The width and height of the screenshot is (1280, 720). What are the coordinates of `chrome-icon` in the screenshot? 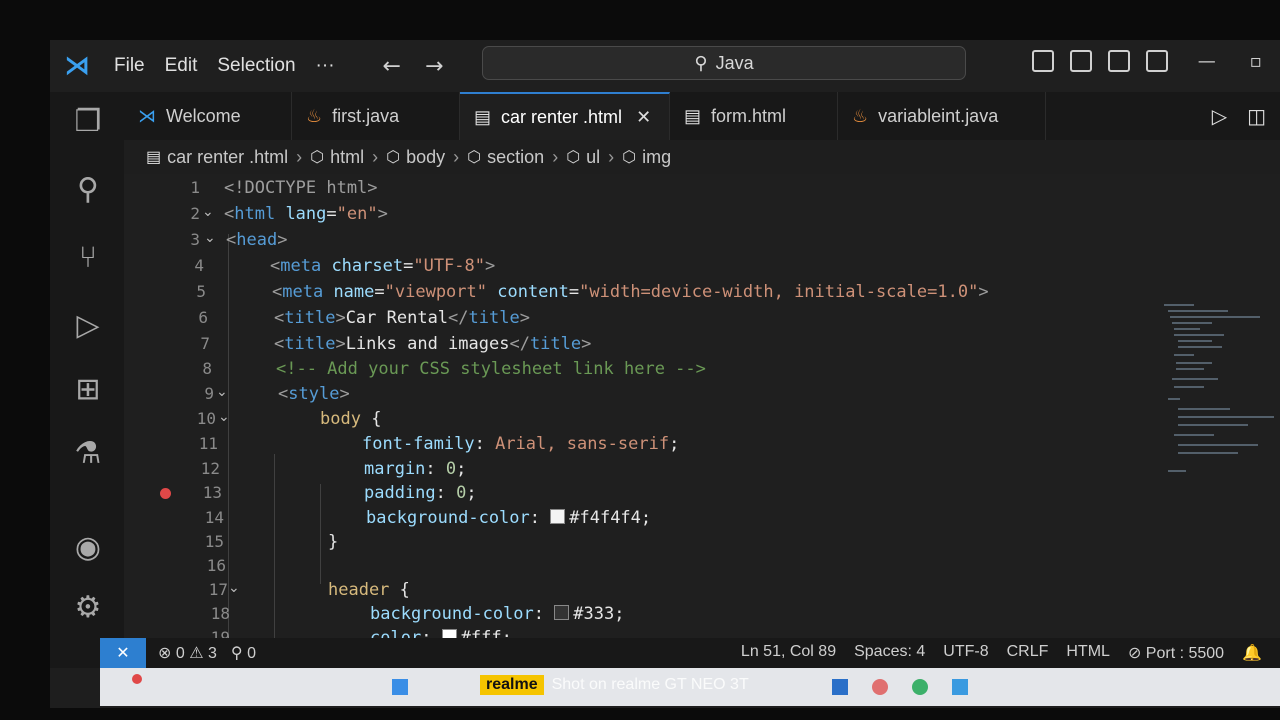 It's located at (920, 687).